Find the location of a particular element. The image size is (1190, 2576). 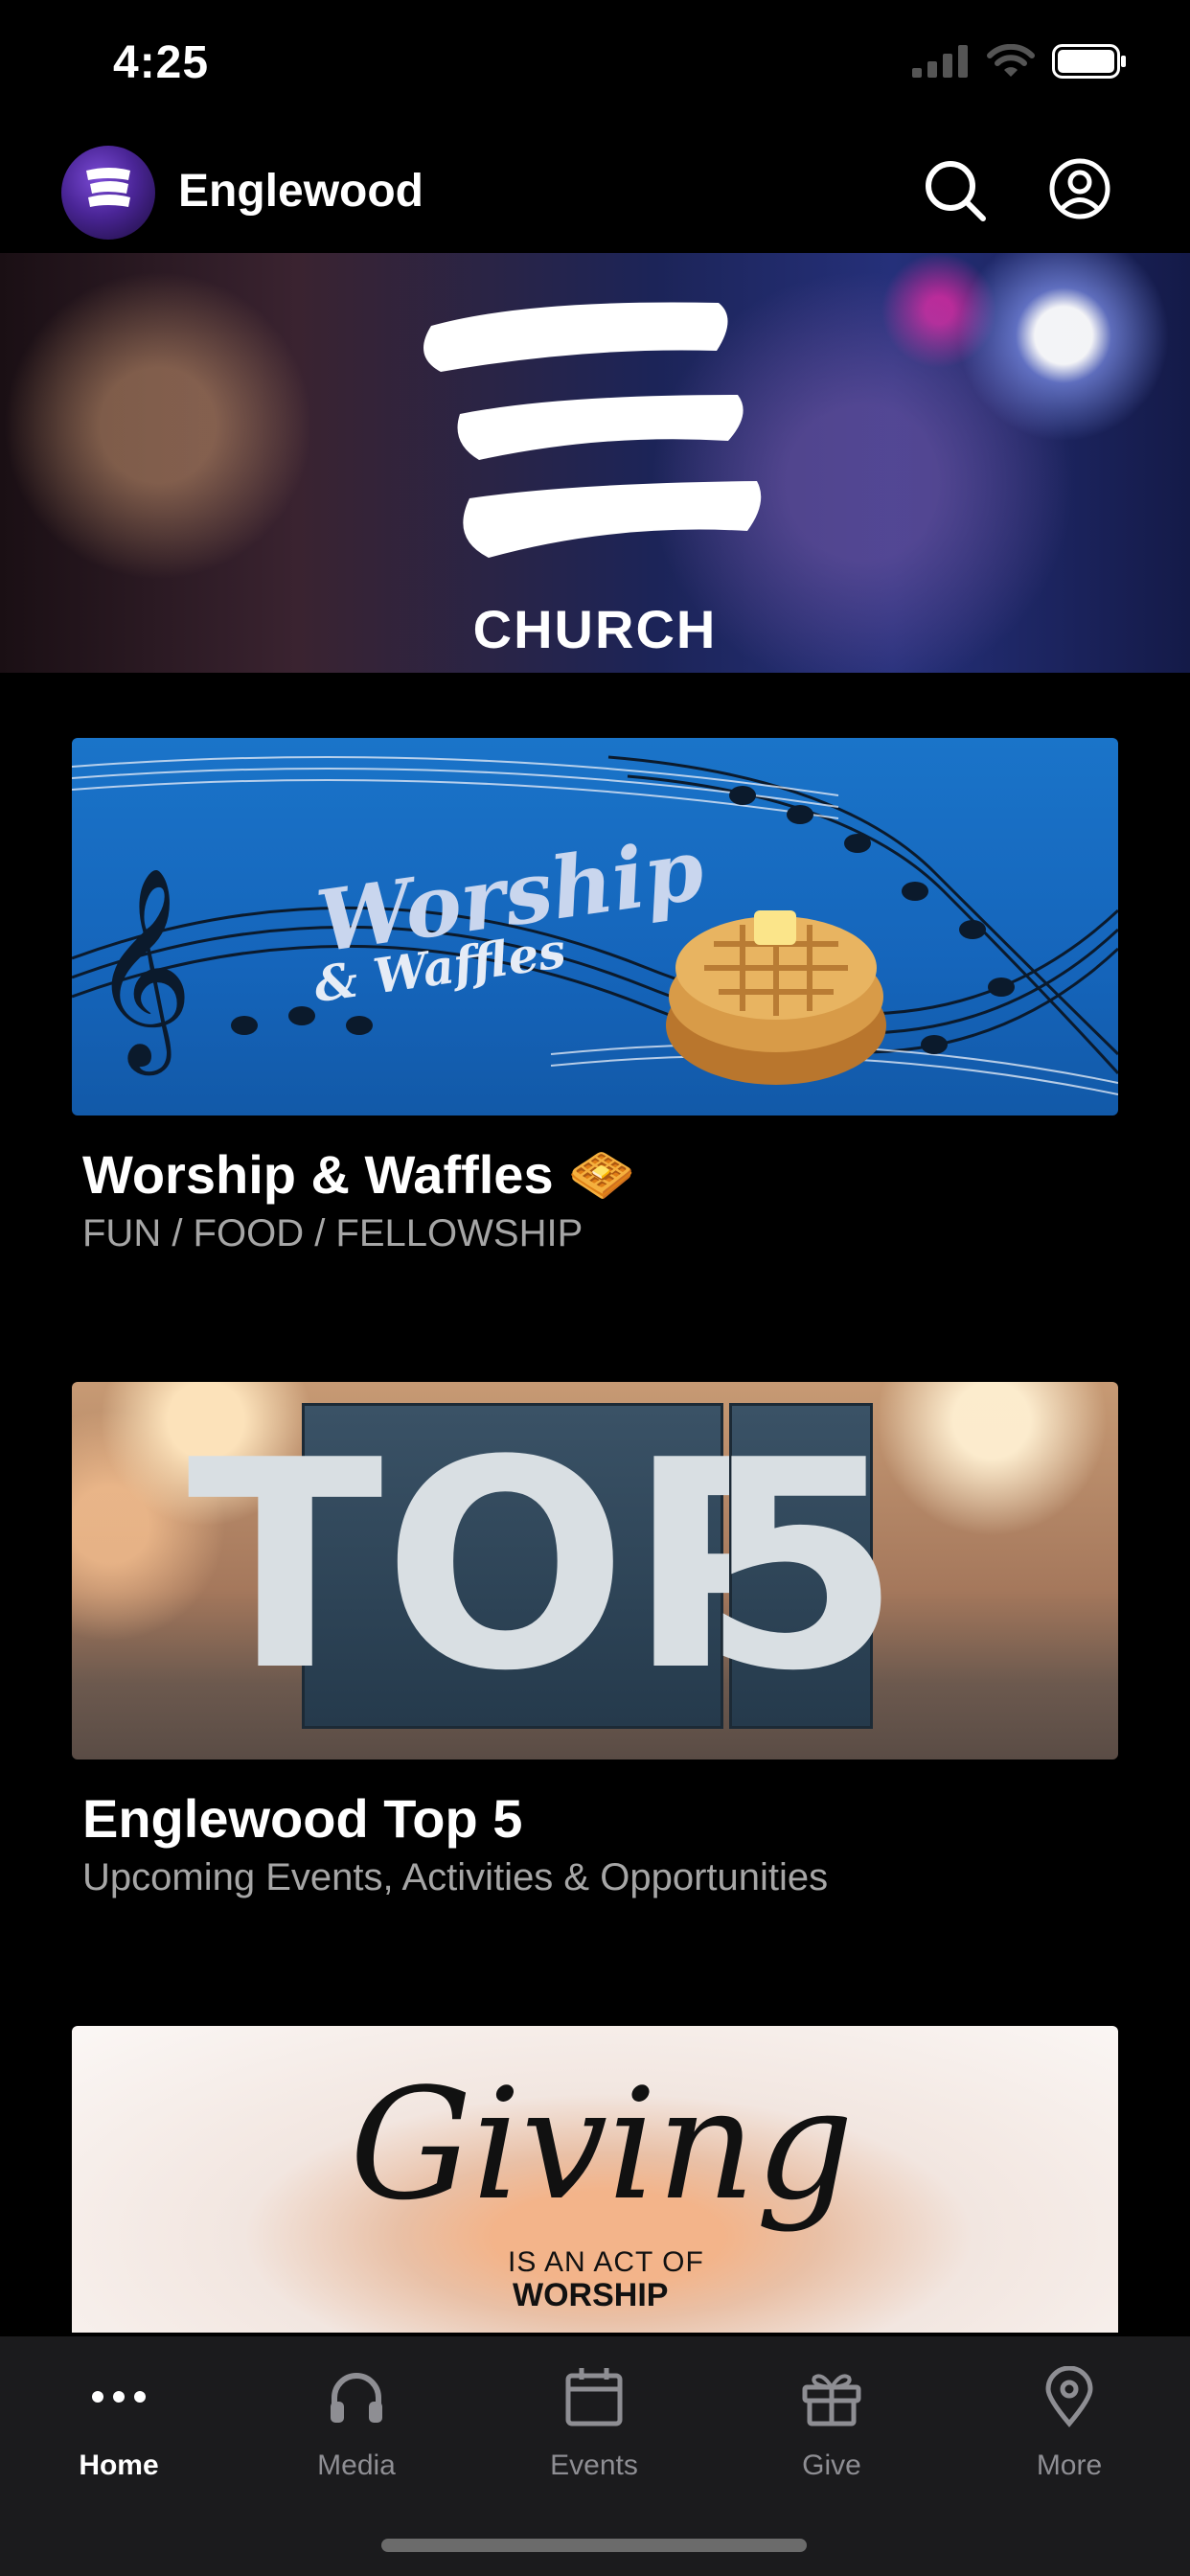

tab-label: Give is located at coordinates (832, 2465).